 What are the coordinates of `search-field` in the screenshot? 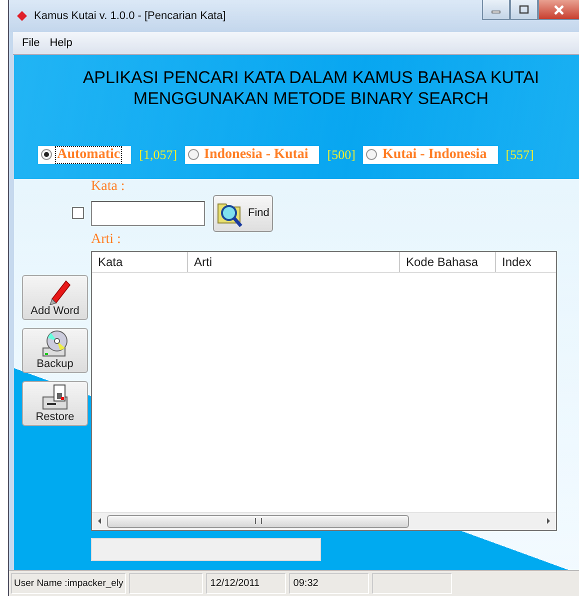 It's located at (148, 213).